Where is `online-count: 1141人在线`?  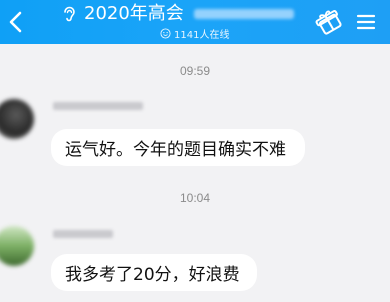 online-count: 1141人在线 is located at coordinates (195, 33).